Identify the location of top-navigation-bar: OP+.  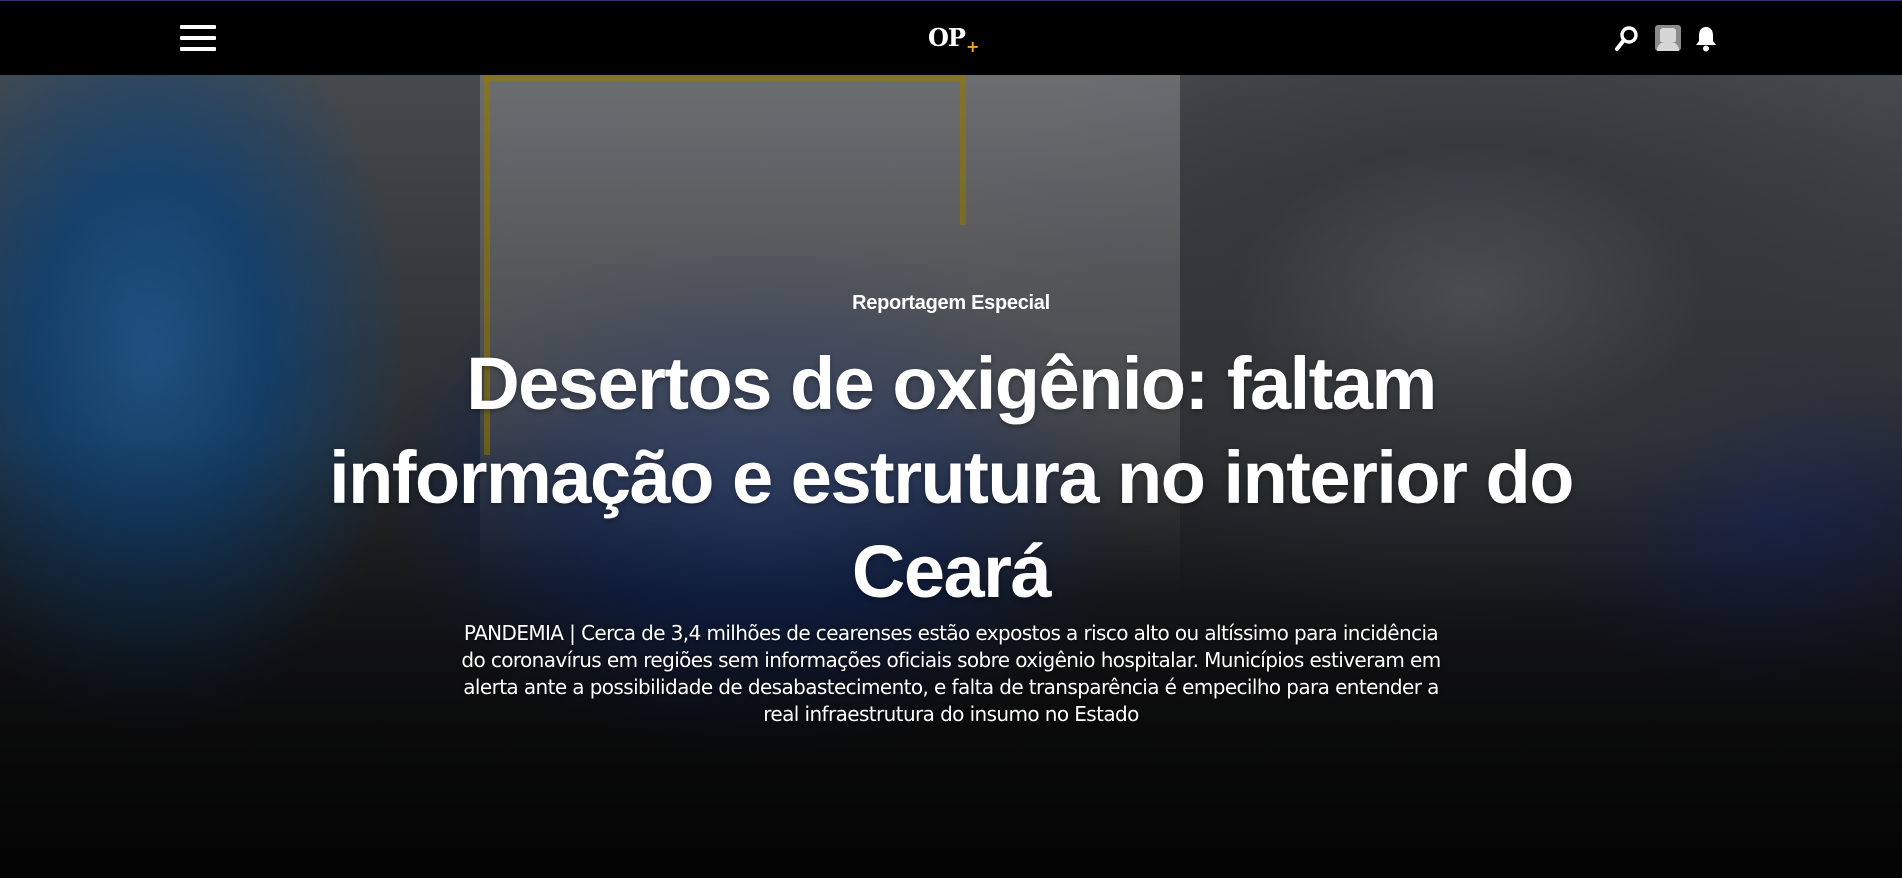
(951, 37).